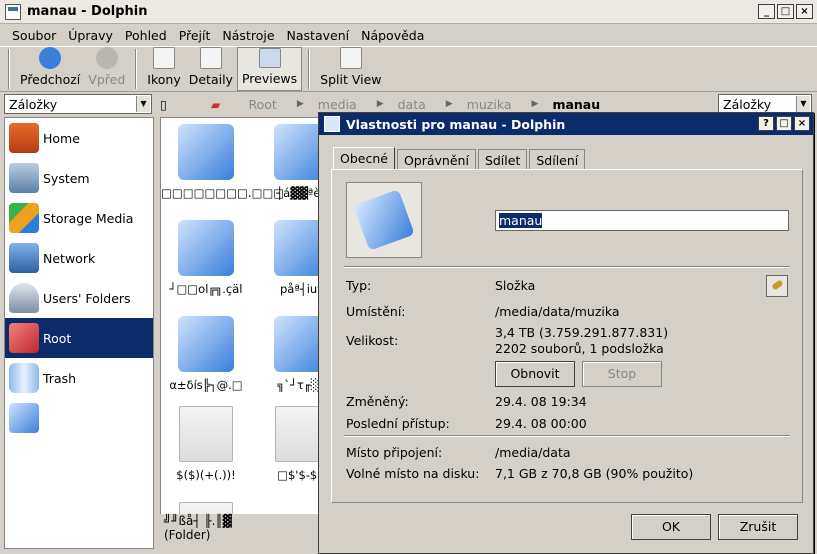 Image resolution: width=817 pixels, height=554 pixels. Describe the element at coordinates (765, 104) in the screenshot. I see `bookmarks-combo-right: Záložky ▼` at that location.